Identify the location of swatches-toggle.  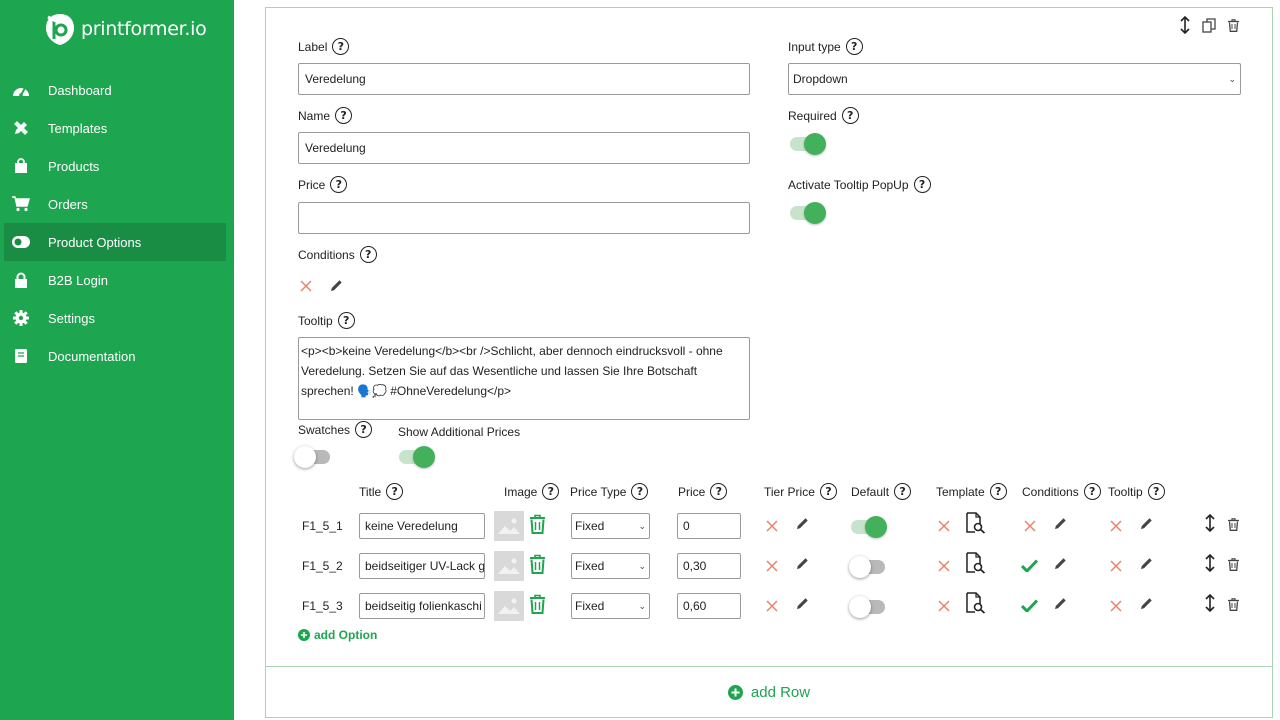
(312, 457).